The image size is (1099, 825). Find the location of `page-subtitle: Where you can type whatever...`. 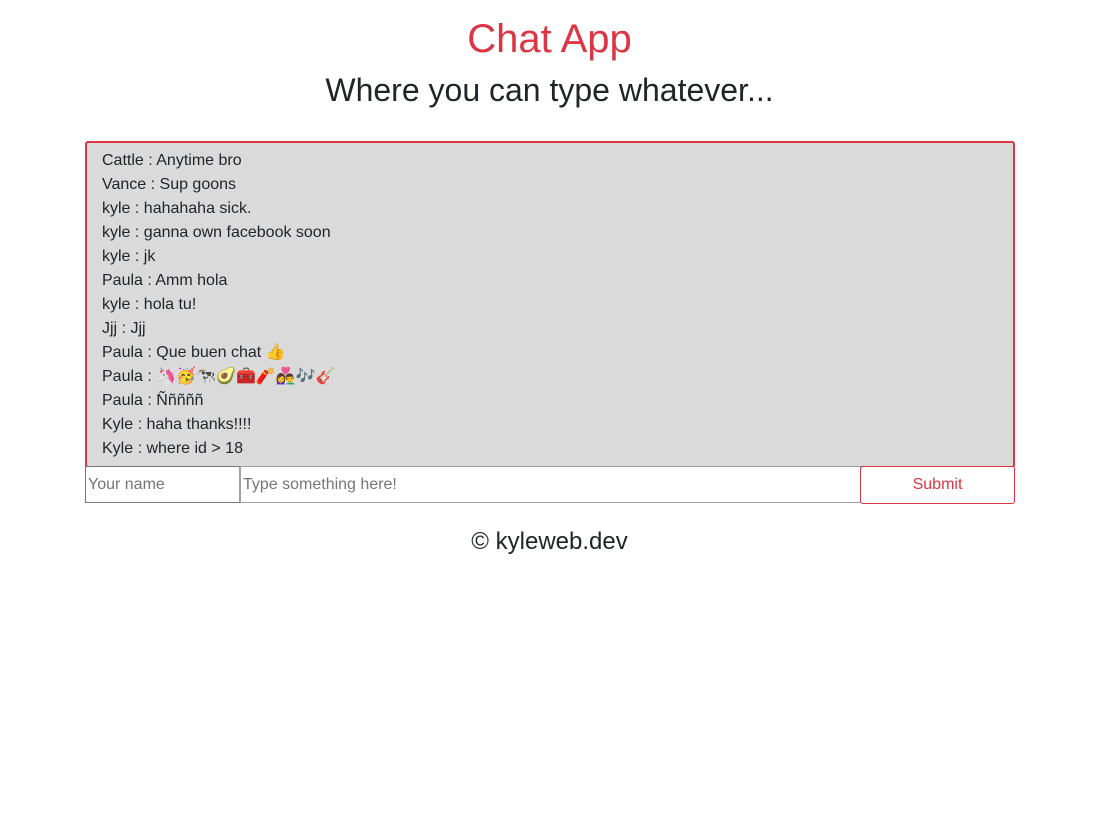

page-subtitle: Where you can type whatever... is located at coordinates (549, 90).